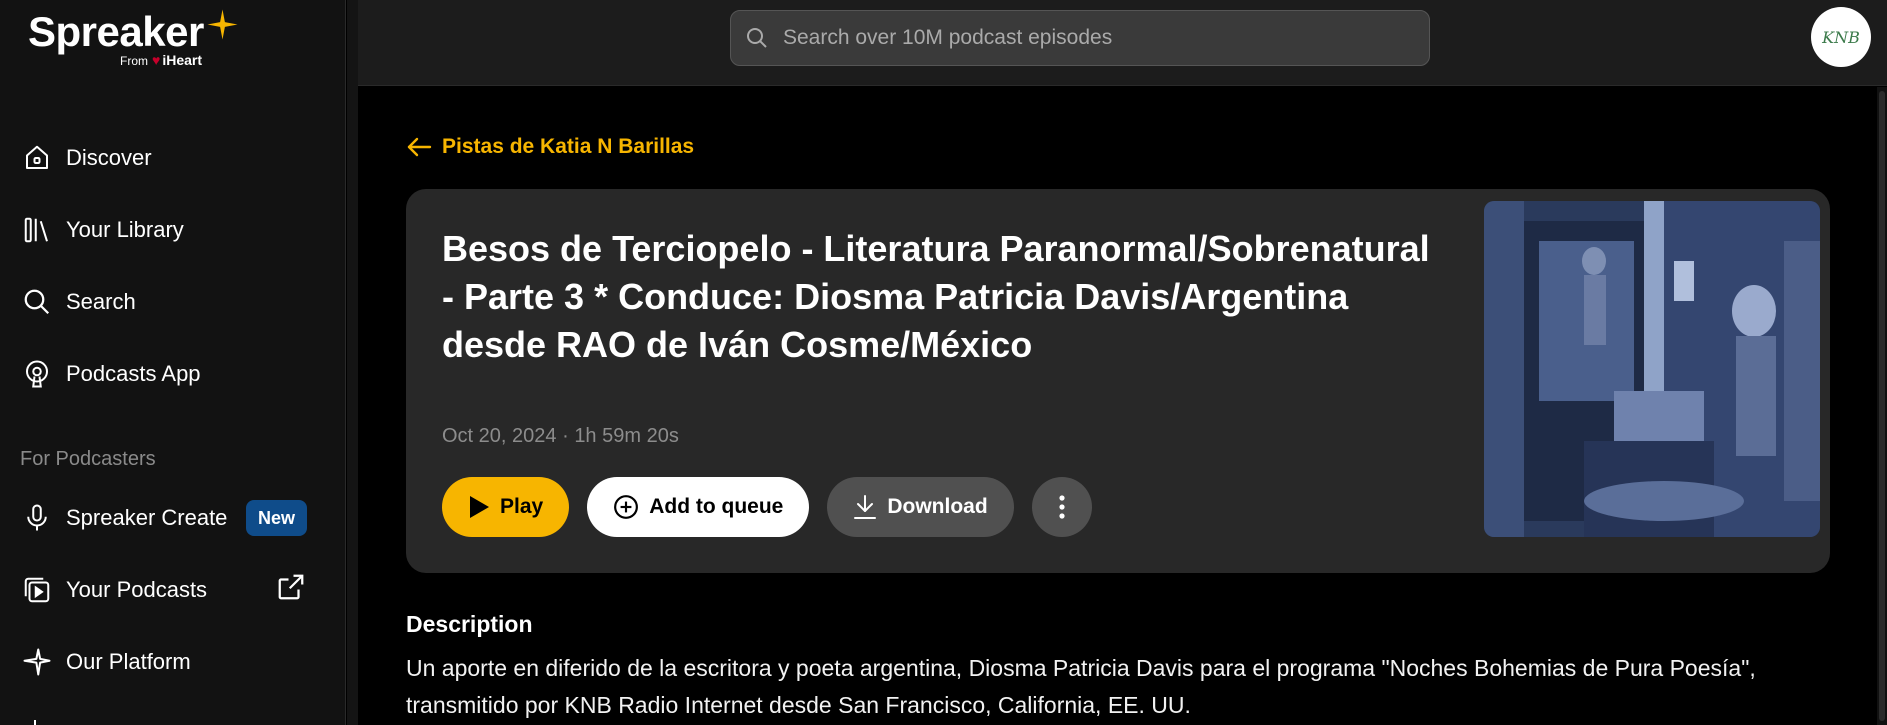 Image resolution: width=1887 pixels, height=725 pixels. I want to click on play-button: Play, so click(506, 507).